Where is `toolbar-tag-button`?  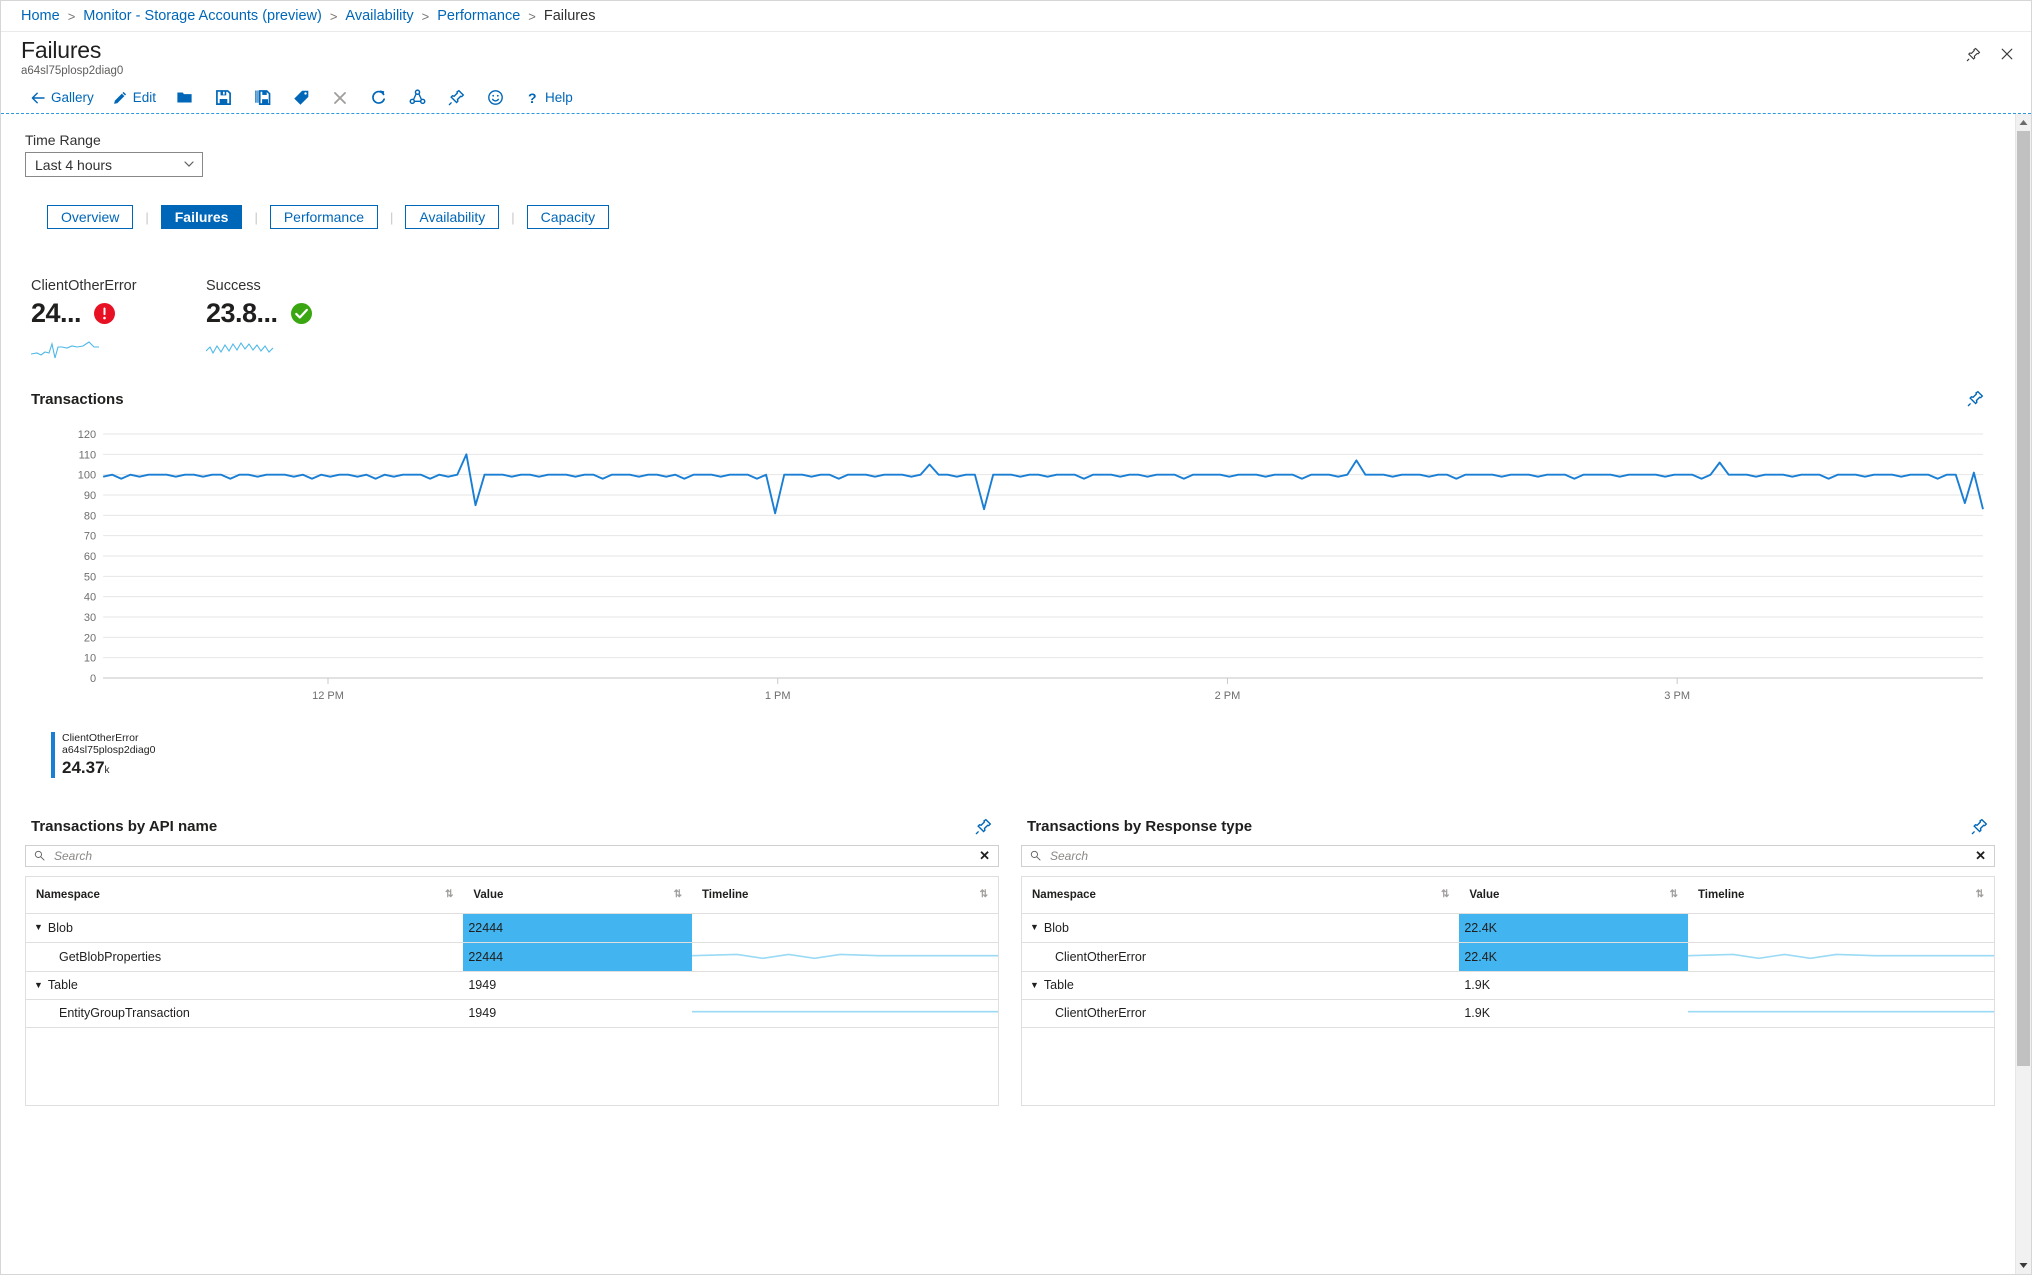 toolbar-tag-button is located at coordinates (301, 97).